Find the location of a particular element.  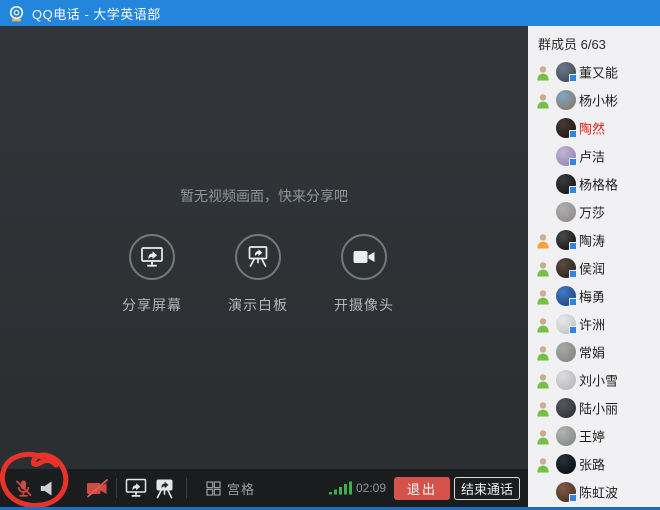

whiteboard-button: 演示白板 is located at coordinates (258, 274).